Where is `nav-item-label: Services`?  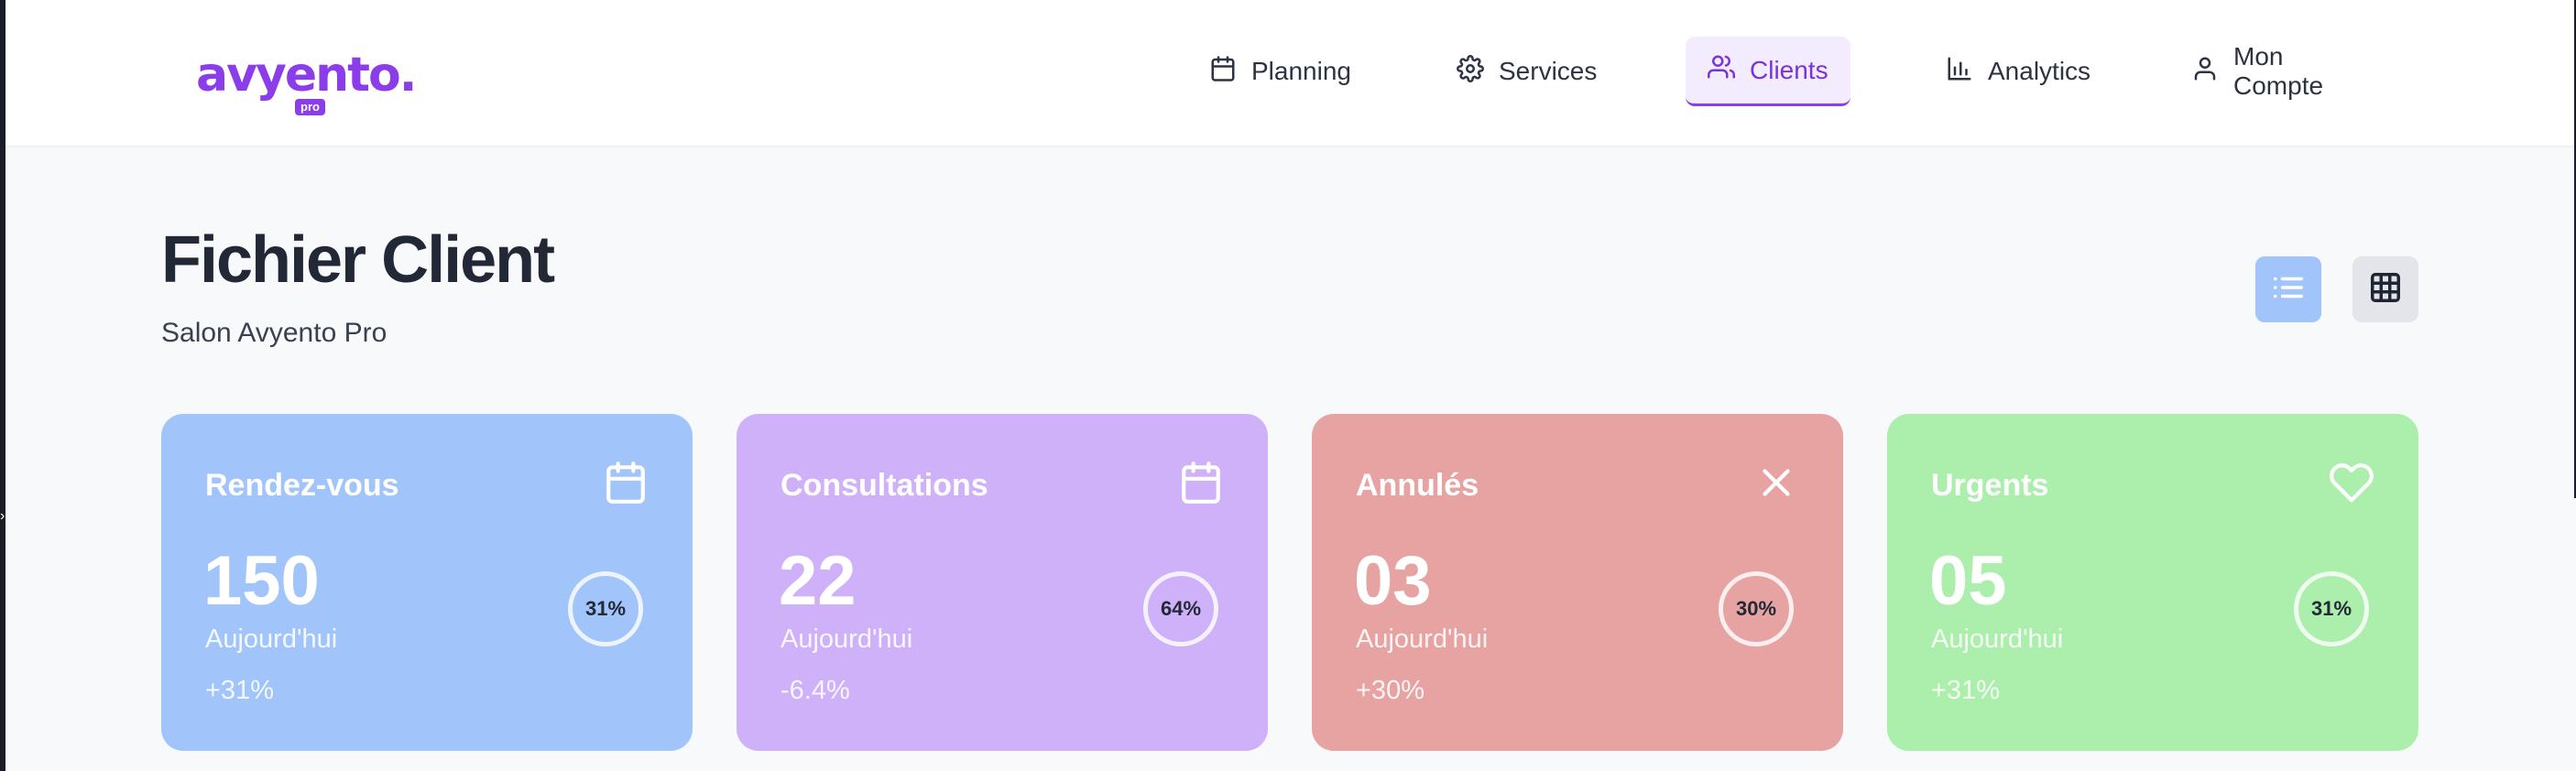
nav-item-label: Services is located at coordinates (1549, 71).